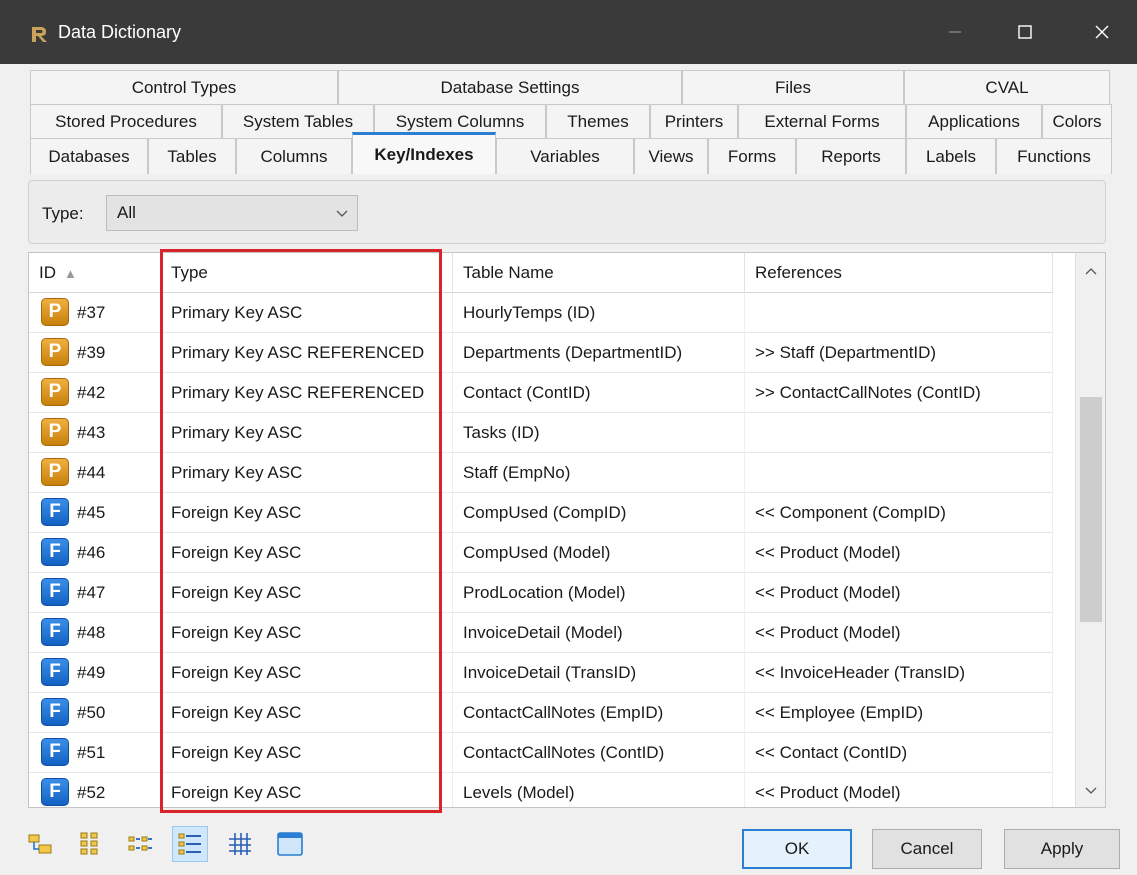 The height and width of the screenshot is (875, 1137). Describe the element at coordinates (232, 213) in the screenshot. I see `type-filter-select: All` at that location.